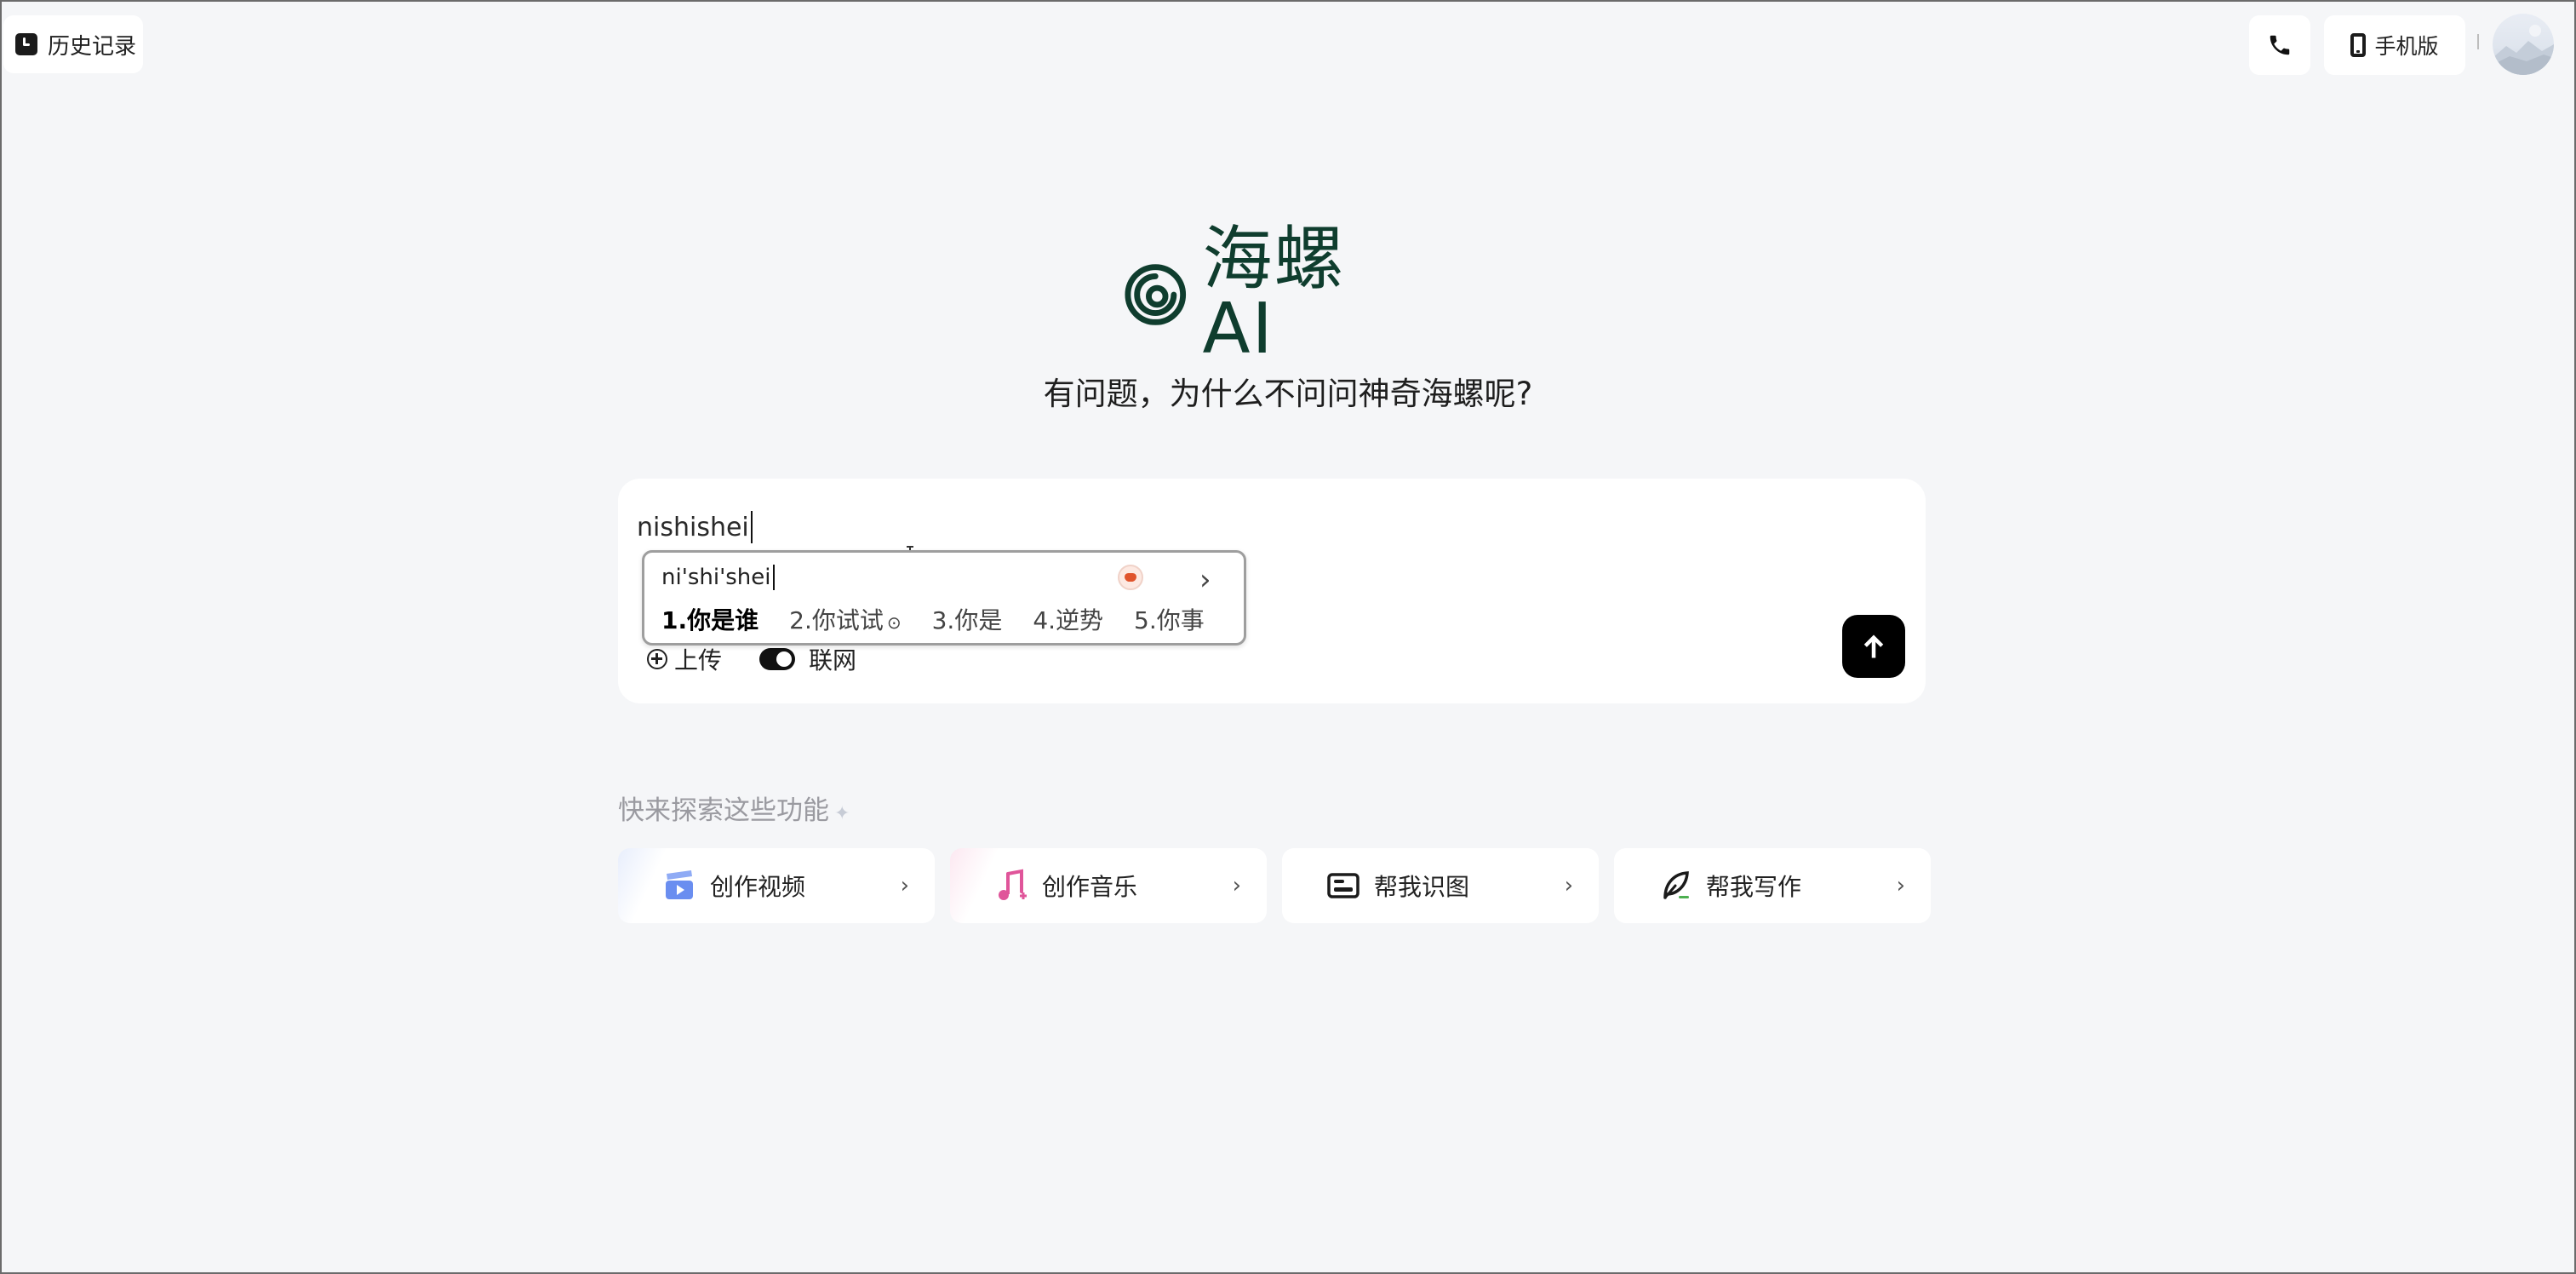 The height and width of the screenshot is (1274, 2576). I want to click on ime-candidate-list: 1.你是谁 2.你试试 ⊙ 3.你是 4.逆势 5.你事, so click(933, 619).